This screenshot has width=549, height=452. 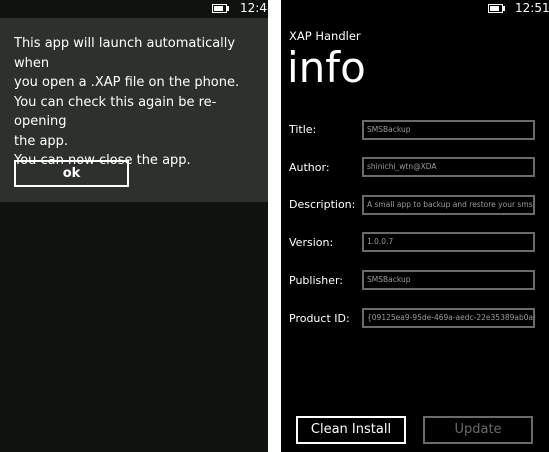 What do you see at coordinates (478, 430) in the screenshot?
I see `update-button: Update` at bounding box center [478, 430].